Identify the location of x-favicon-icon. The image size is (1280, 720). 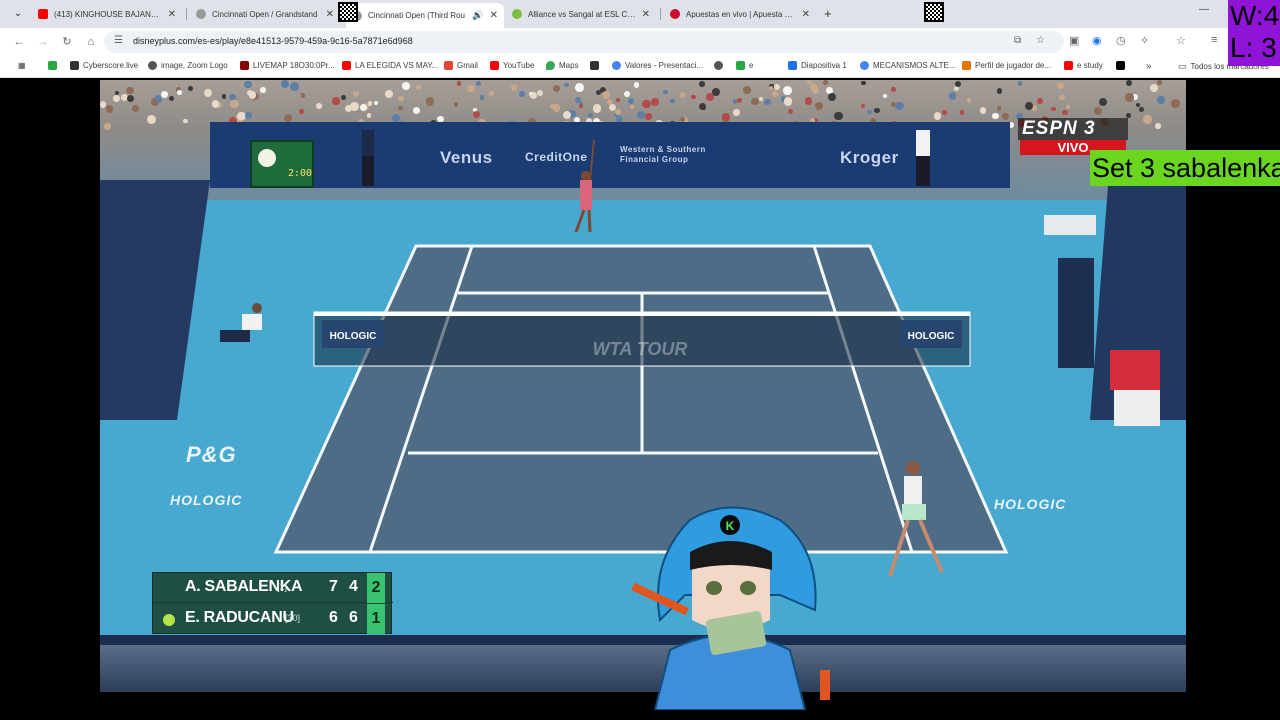
(1120, 65).